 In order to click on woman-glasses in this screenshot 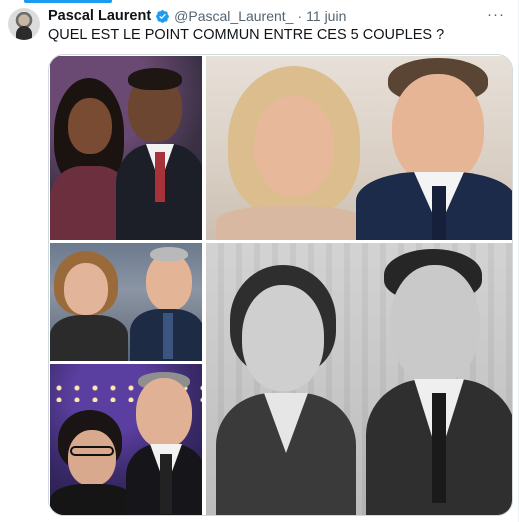, I will do `click(92, 451)`.